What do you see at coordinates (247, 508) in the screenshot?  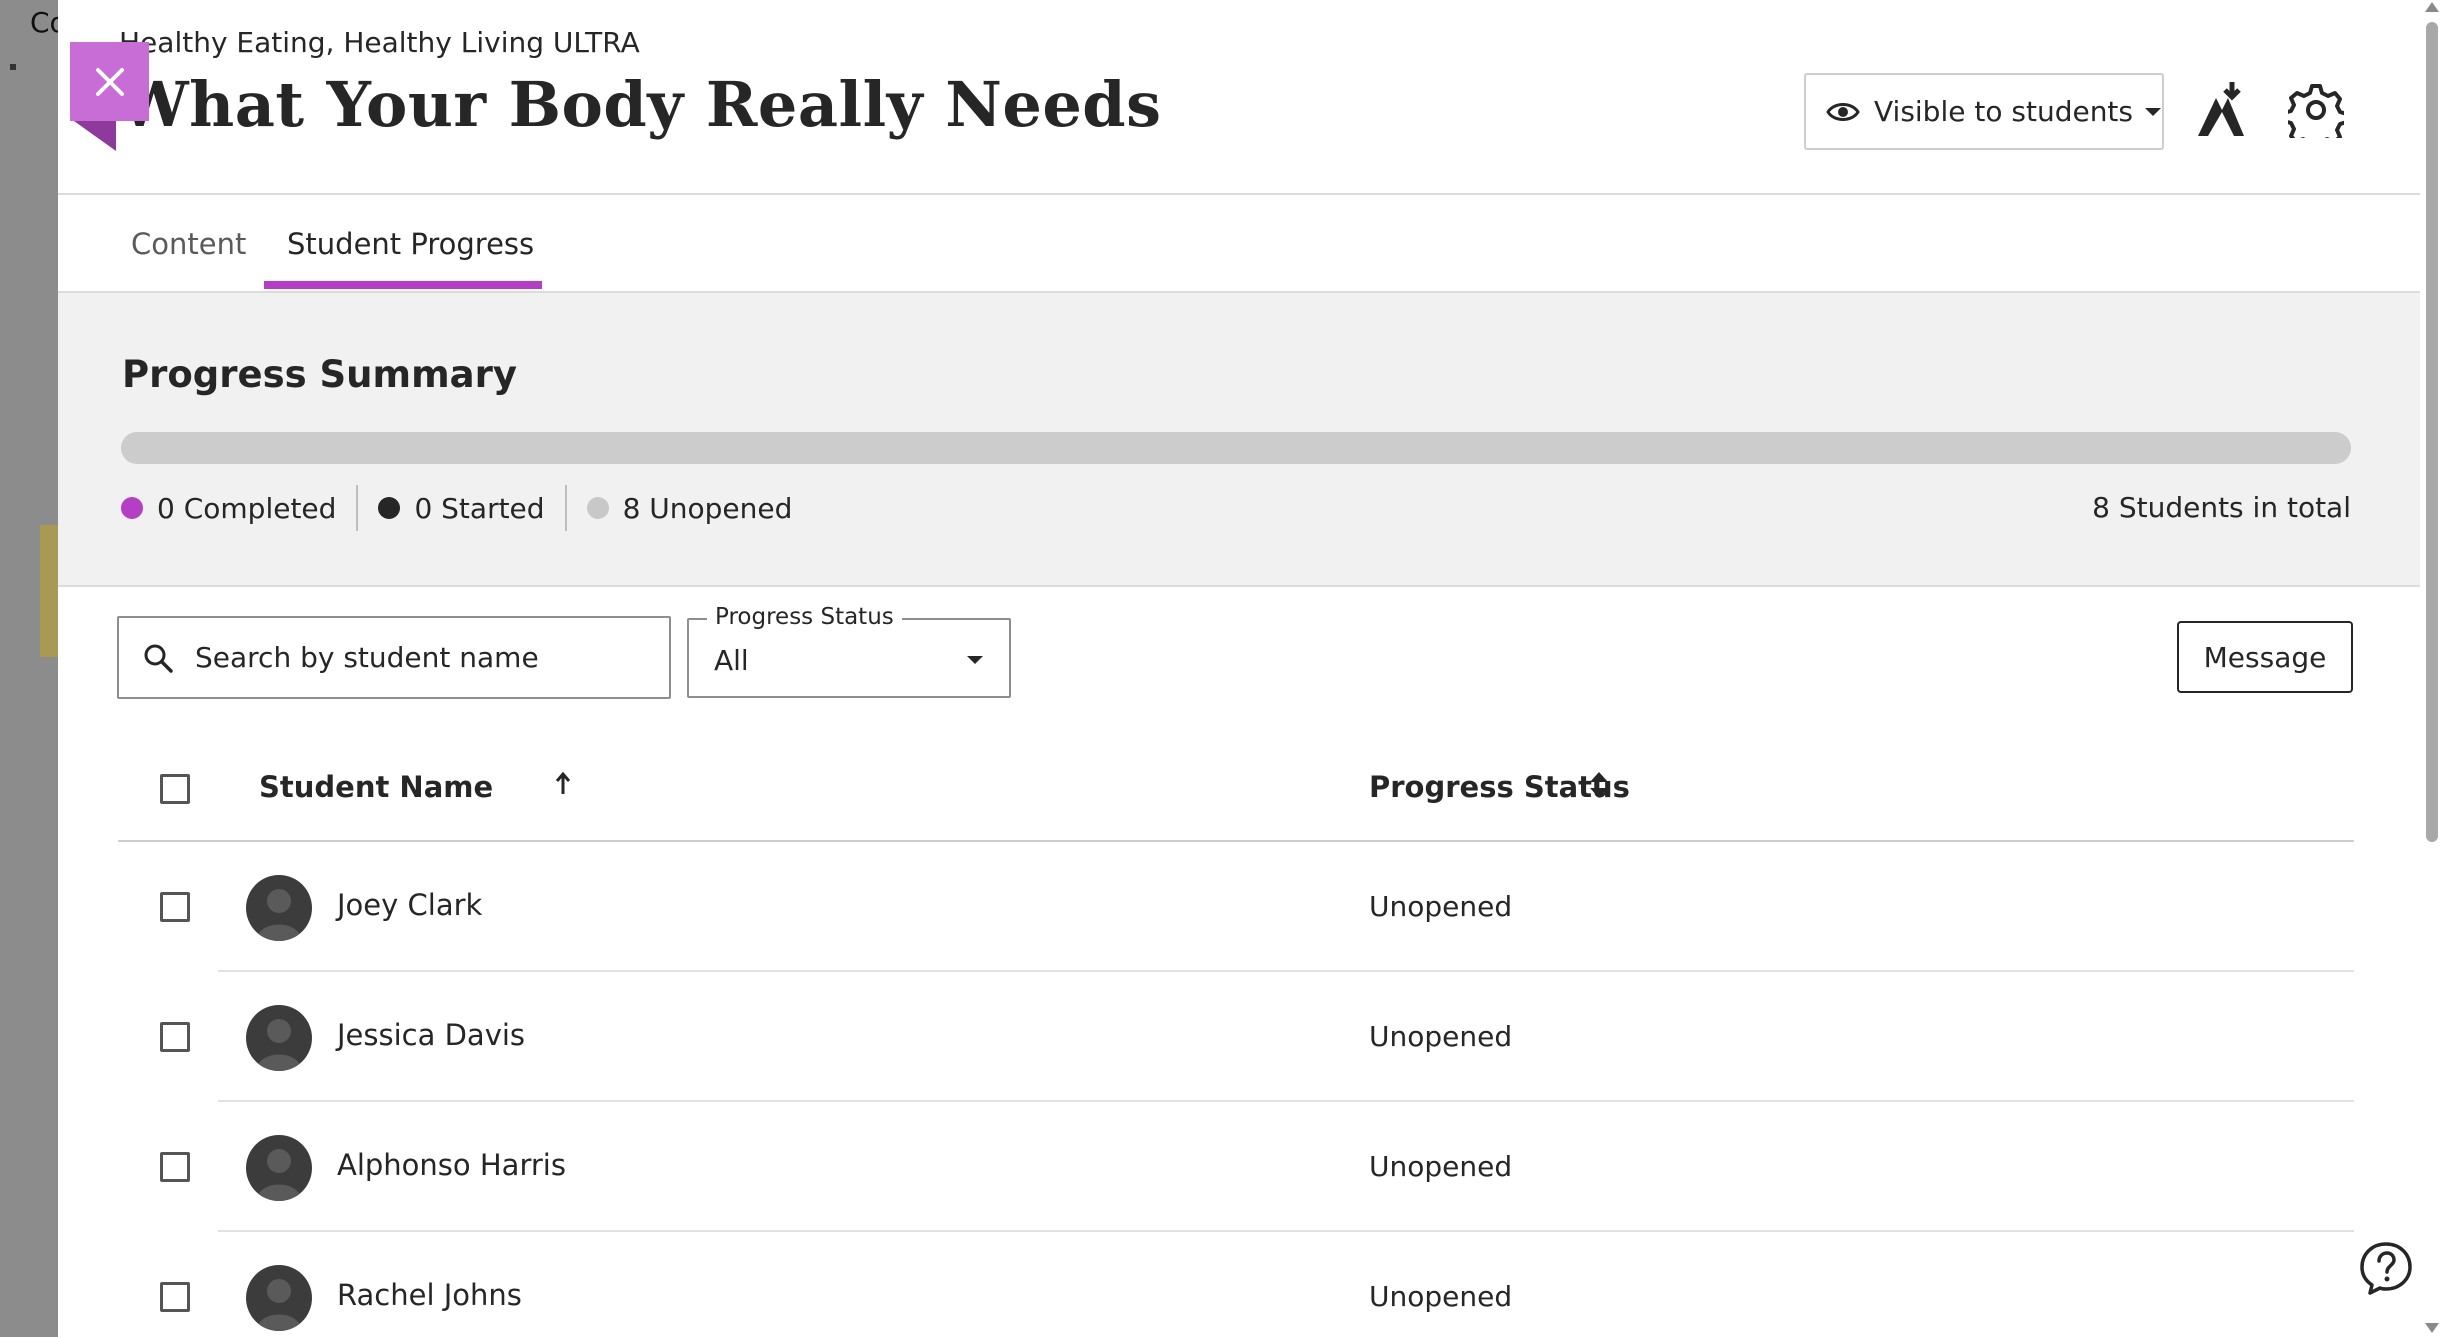 I see `legend-completed-label: 0 Completed` at bounding box center [247, 508].